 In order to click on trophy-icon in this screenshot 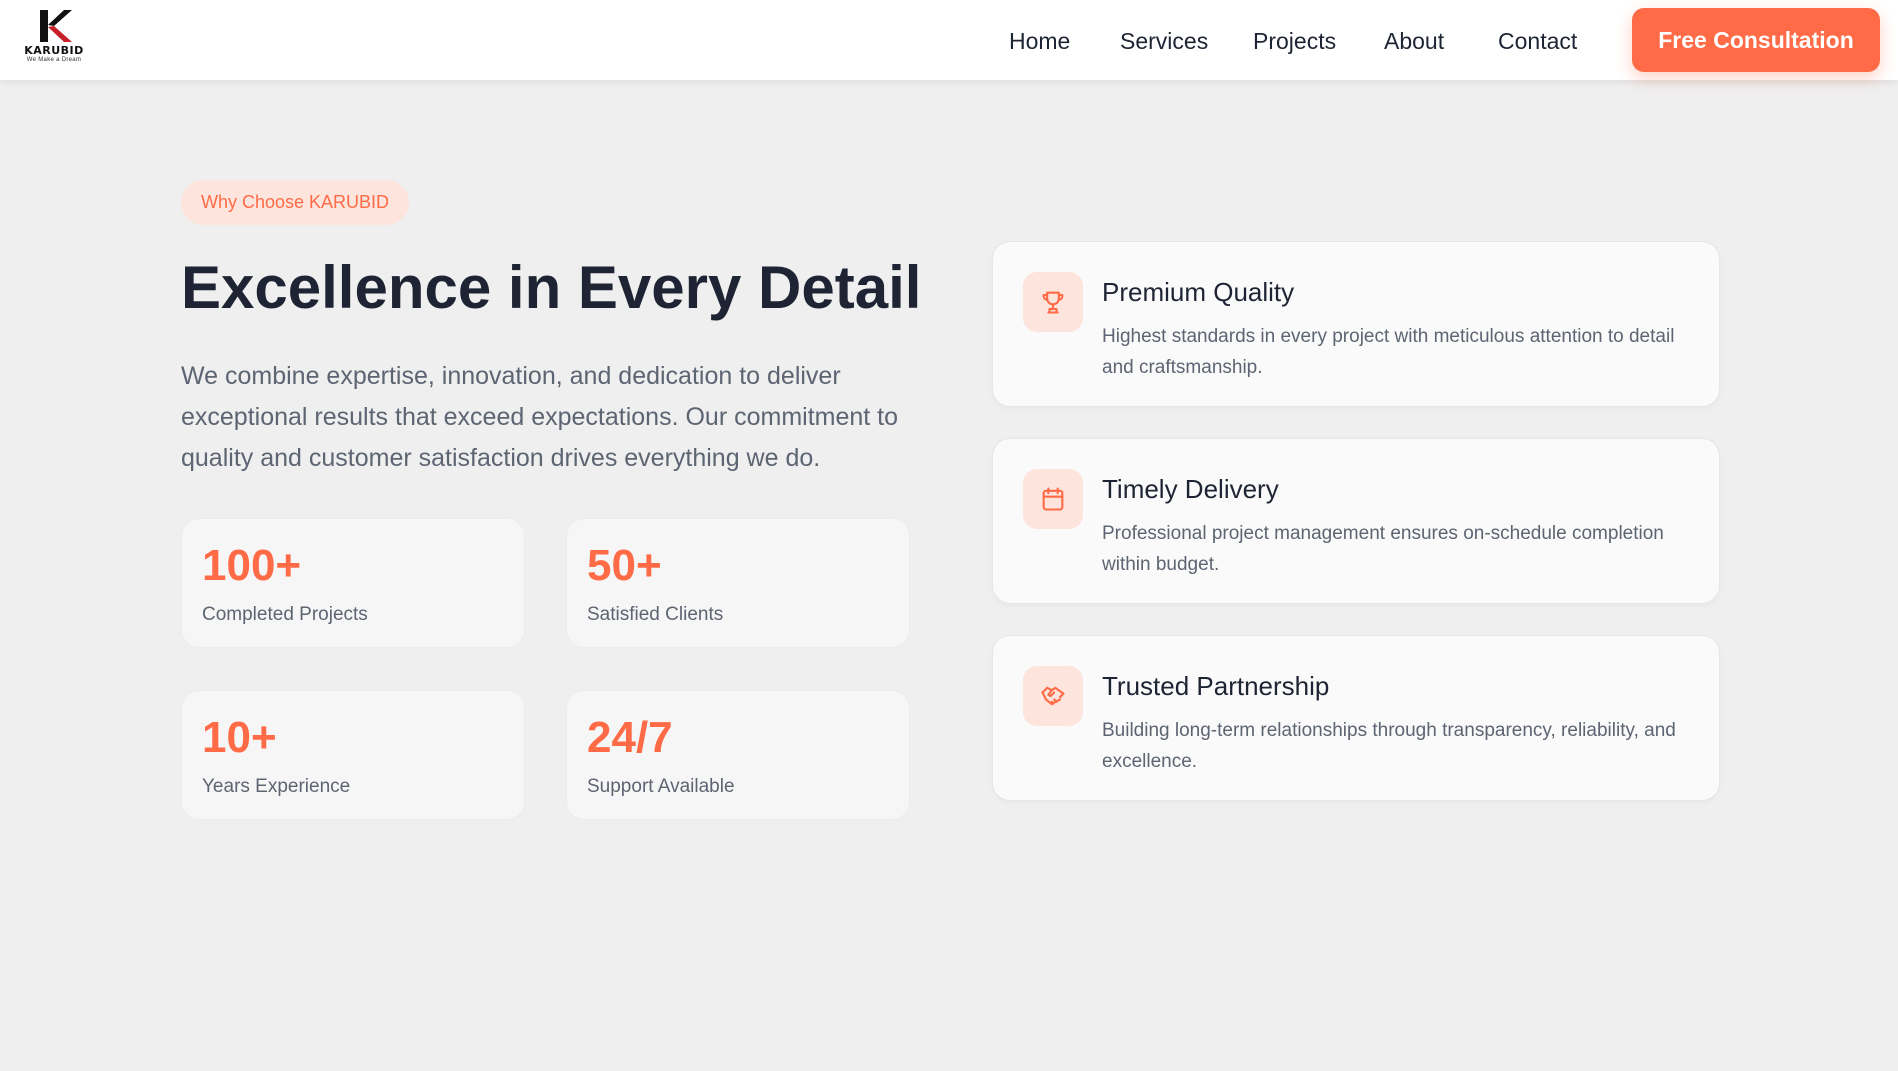, I will do `click(1053, 302)`.